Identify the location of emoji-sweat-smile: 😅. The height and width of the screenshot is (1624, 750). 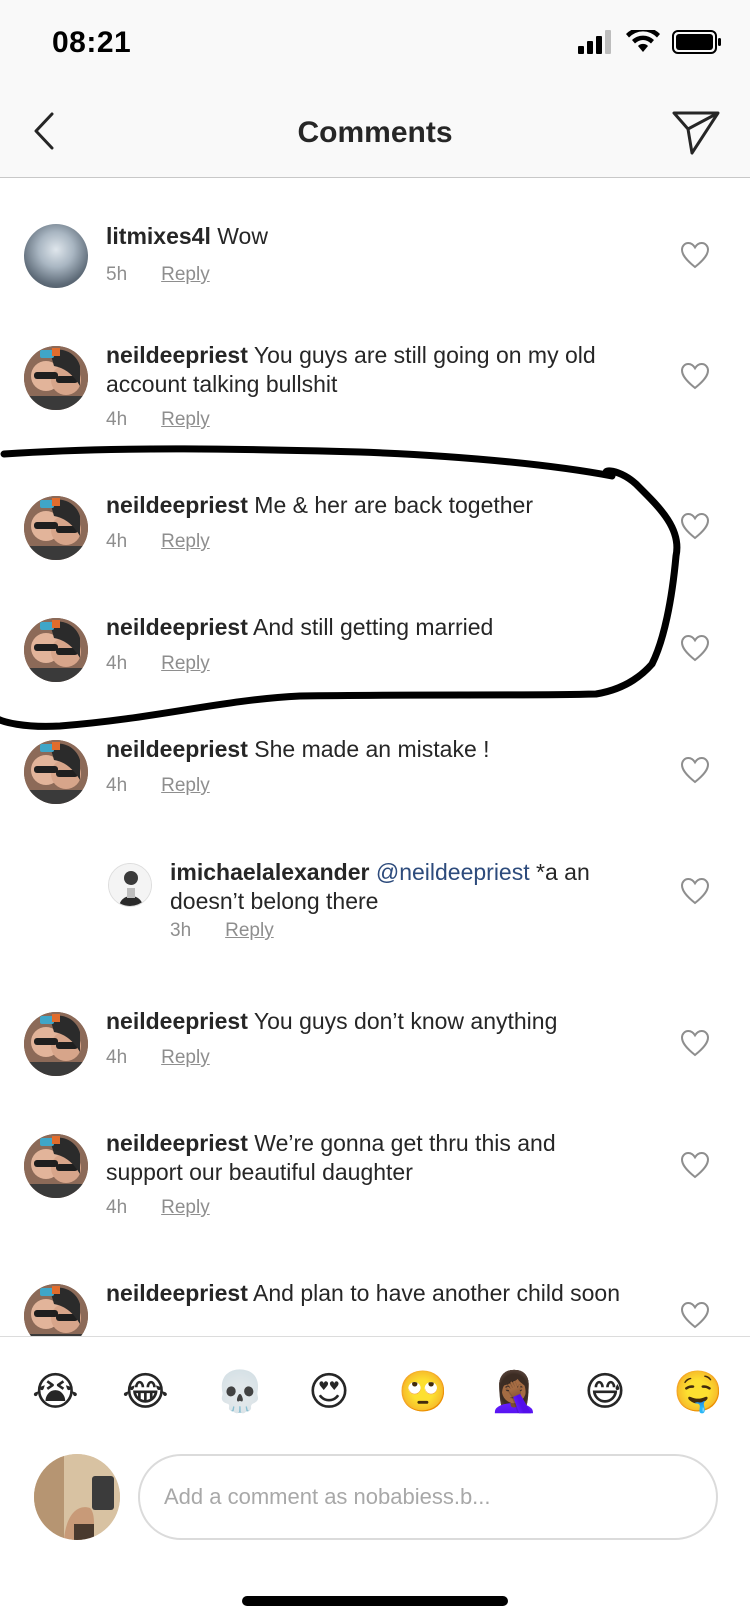
(605, 1392).